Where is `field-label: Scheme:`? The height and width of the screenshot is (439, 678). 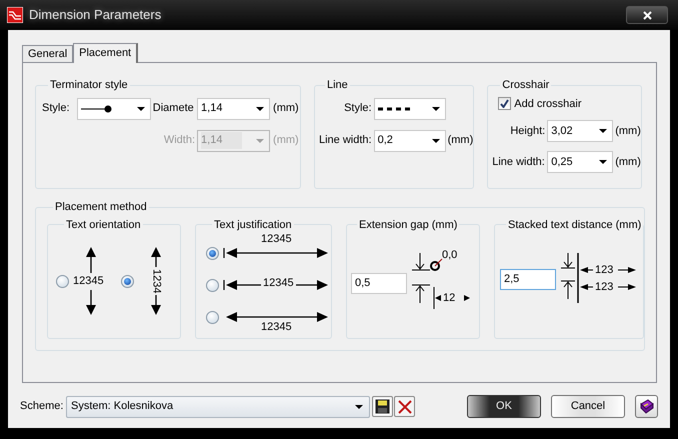 field-label: Scheme: is located at coordinates (42, 406).